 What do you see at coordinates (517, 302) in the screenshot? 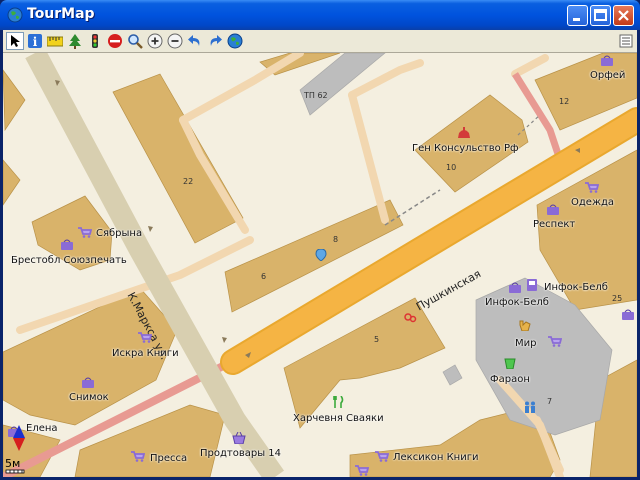
I see `place-label-infok-2: Инфок-Белб` at bounding box center [517, 302].